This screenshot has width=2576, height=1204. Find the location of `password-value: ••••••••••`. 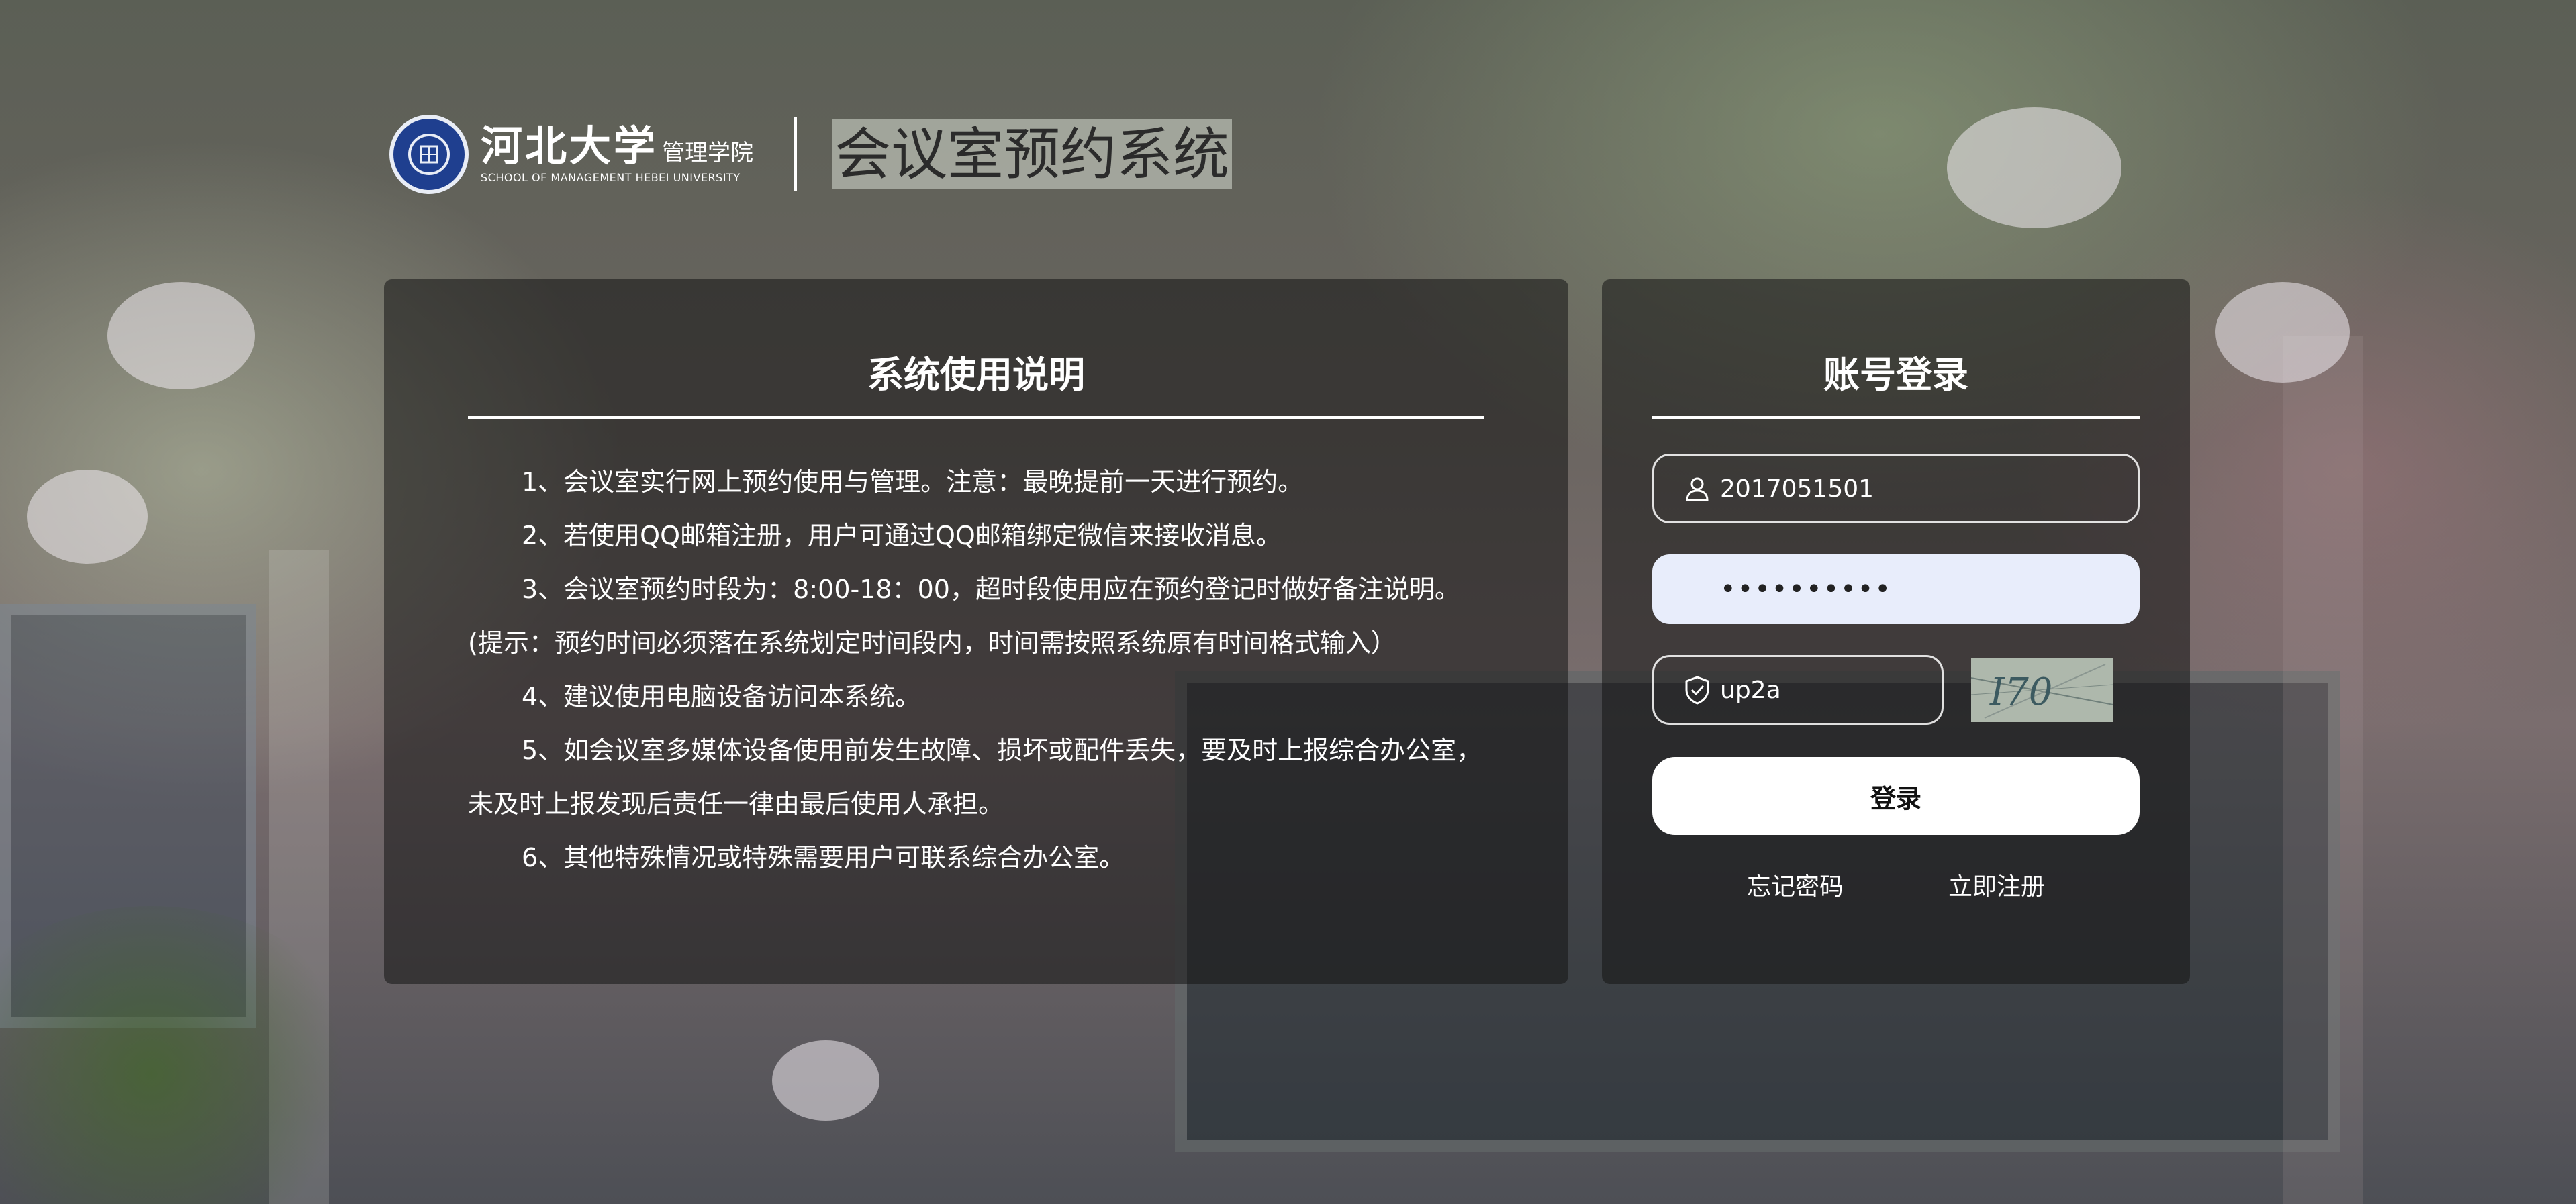

password-value: •••••••••• is located at coordinates (1806, 589).